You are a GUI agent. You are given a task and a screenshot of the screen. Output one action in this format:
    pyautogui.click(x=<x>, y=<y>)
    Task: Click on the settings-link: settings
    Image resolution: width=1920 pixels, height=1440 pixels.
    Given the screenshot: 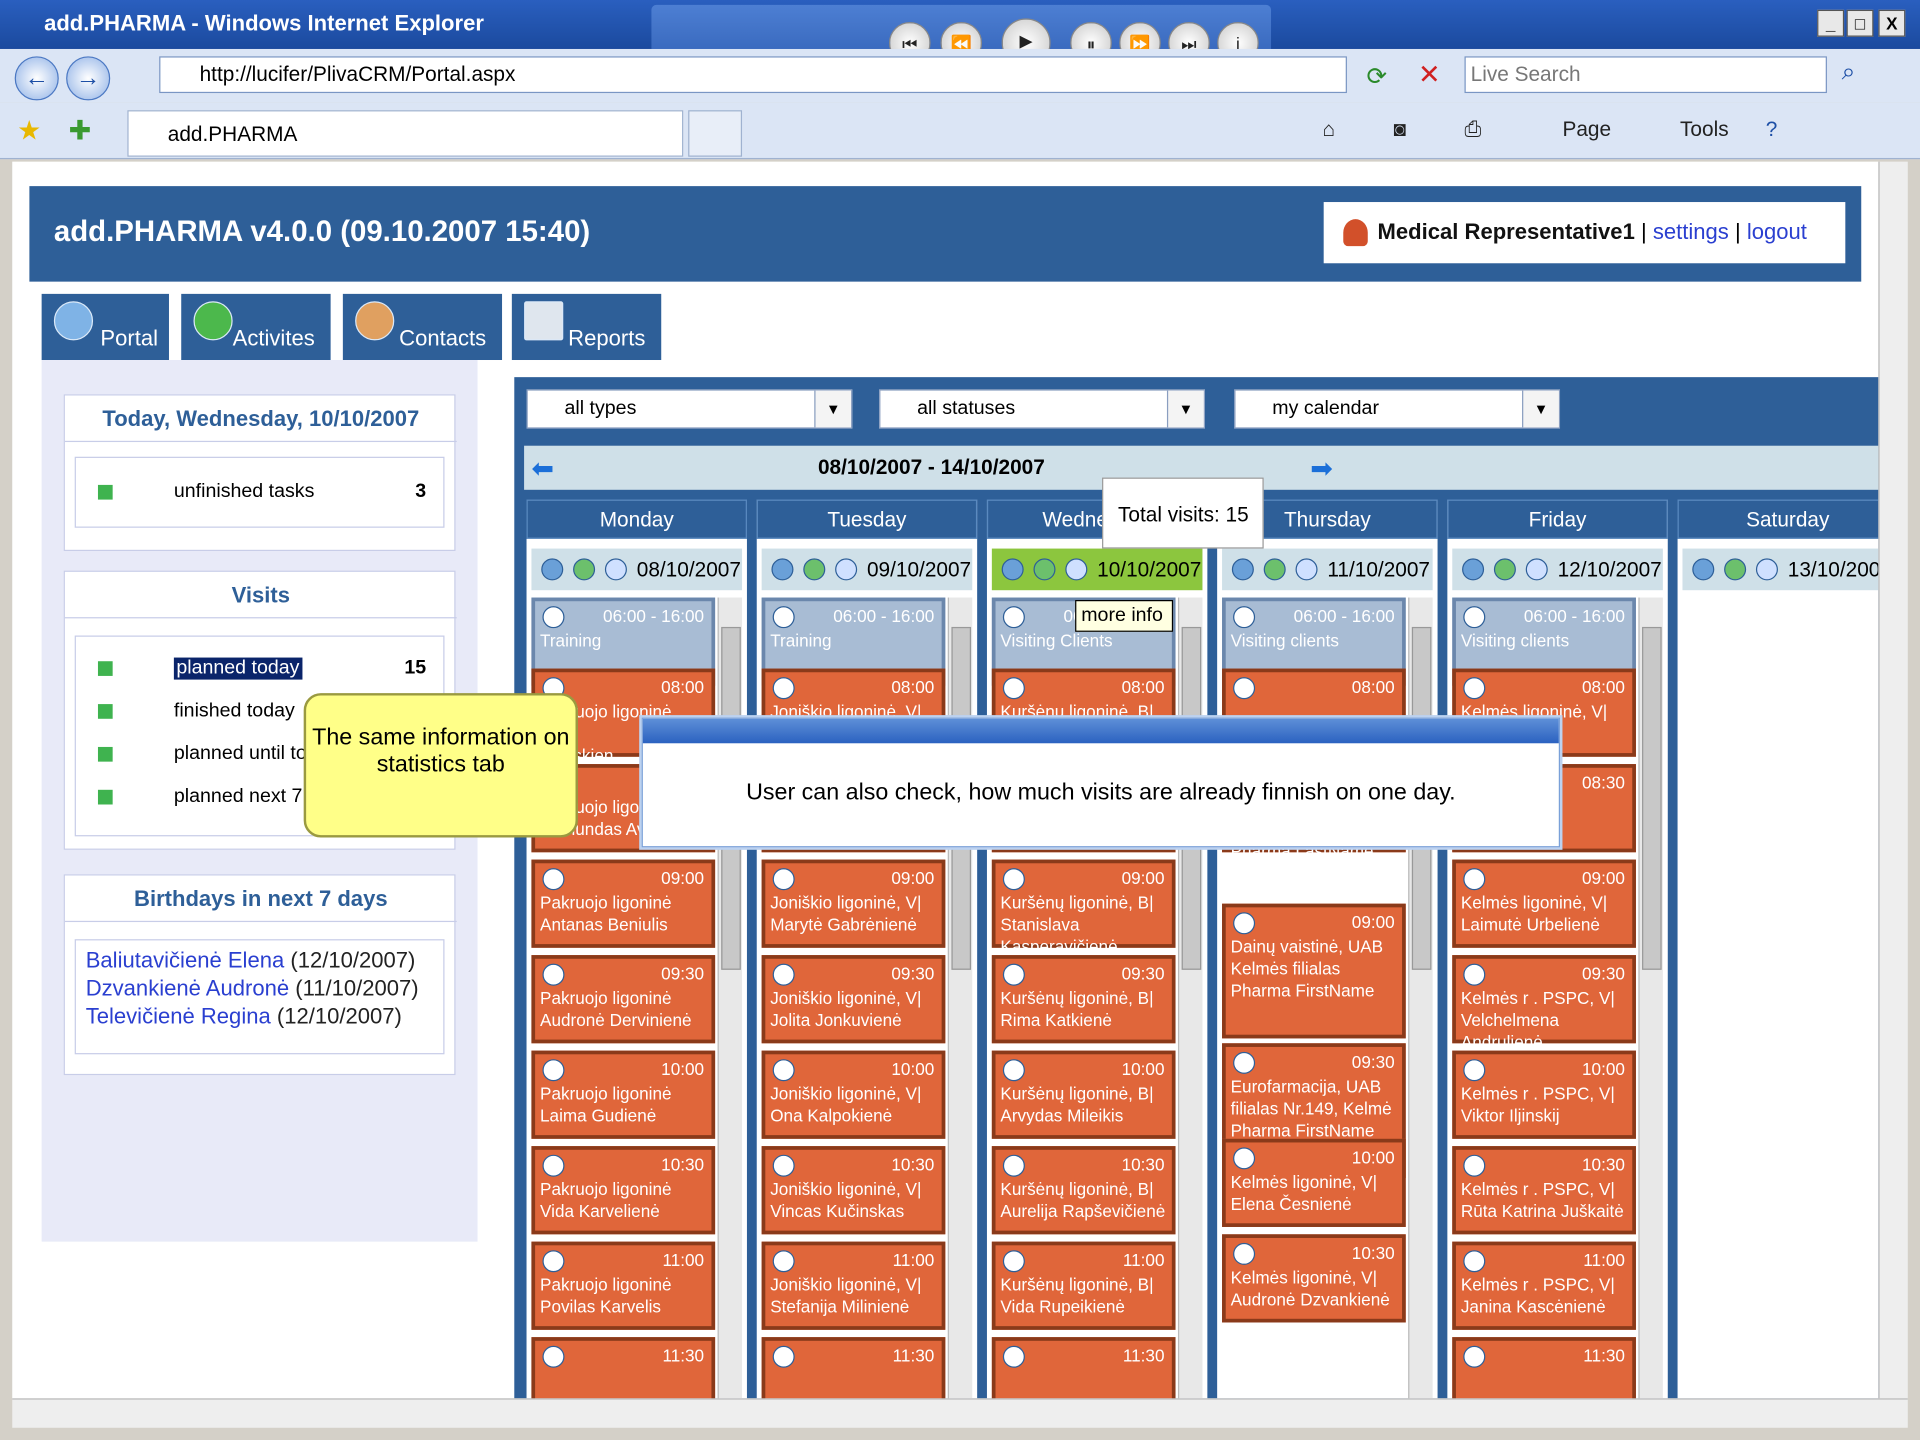 What is the action you would take?
    pyautogui.click(x=1691, y=231)
    